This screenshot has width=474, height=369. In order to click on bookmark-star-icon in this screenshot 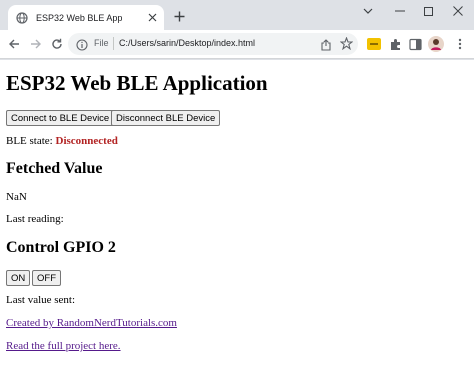, I will do `click(346, 43)`.